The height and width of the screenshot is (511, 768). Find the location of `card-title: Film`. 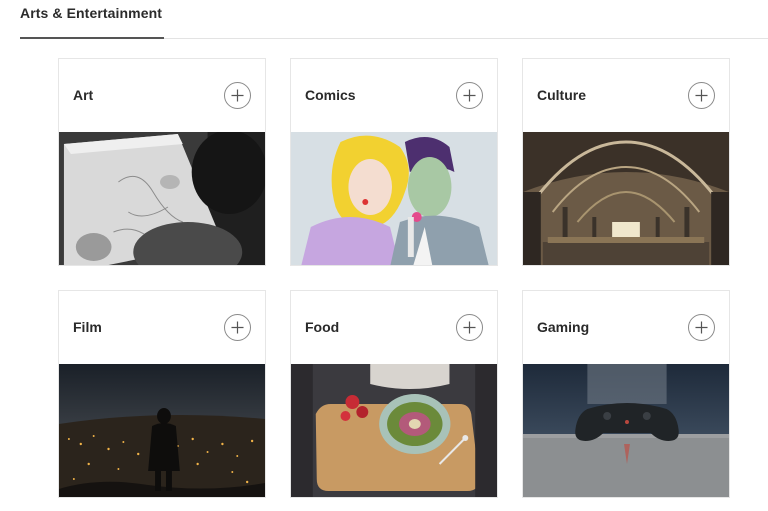

card-title: Film is located at coordinates (87, 327).